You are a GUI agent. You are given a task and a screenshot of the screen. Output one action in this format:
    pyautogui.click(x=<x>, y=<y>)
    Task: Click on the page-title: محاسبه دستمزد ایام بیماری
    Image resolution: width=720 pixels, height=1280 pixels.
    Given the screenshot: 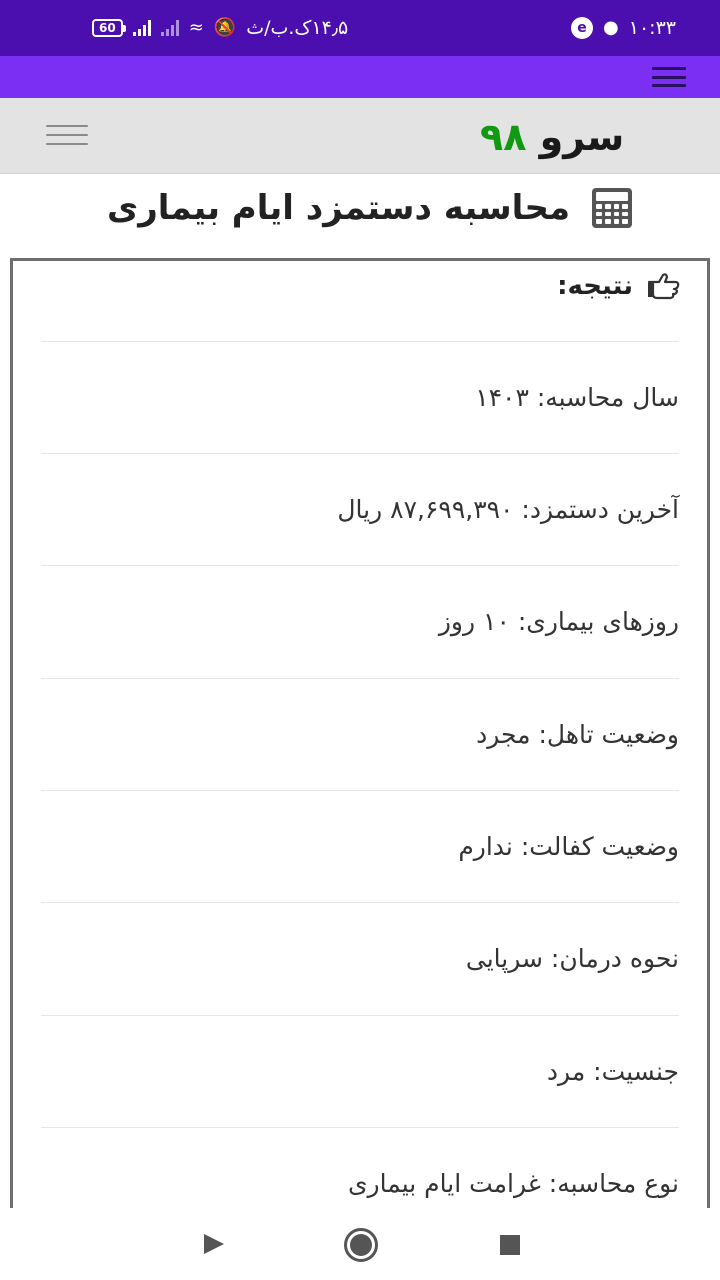 What is the action you would take?
    pyautogui.click(x=338, y=208)
    